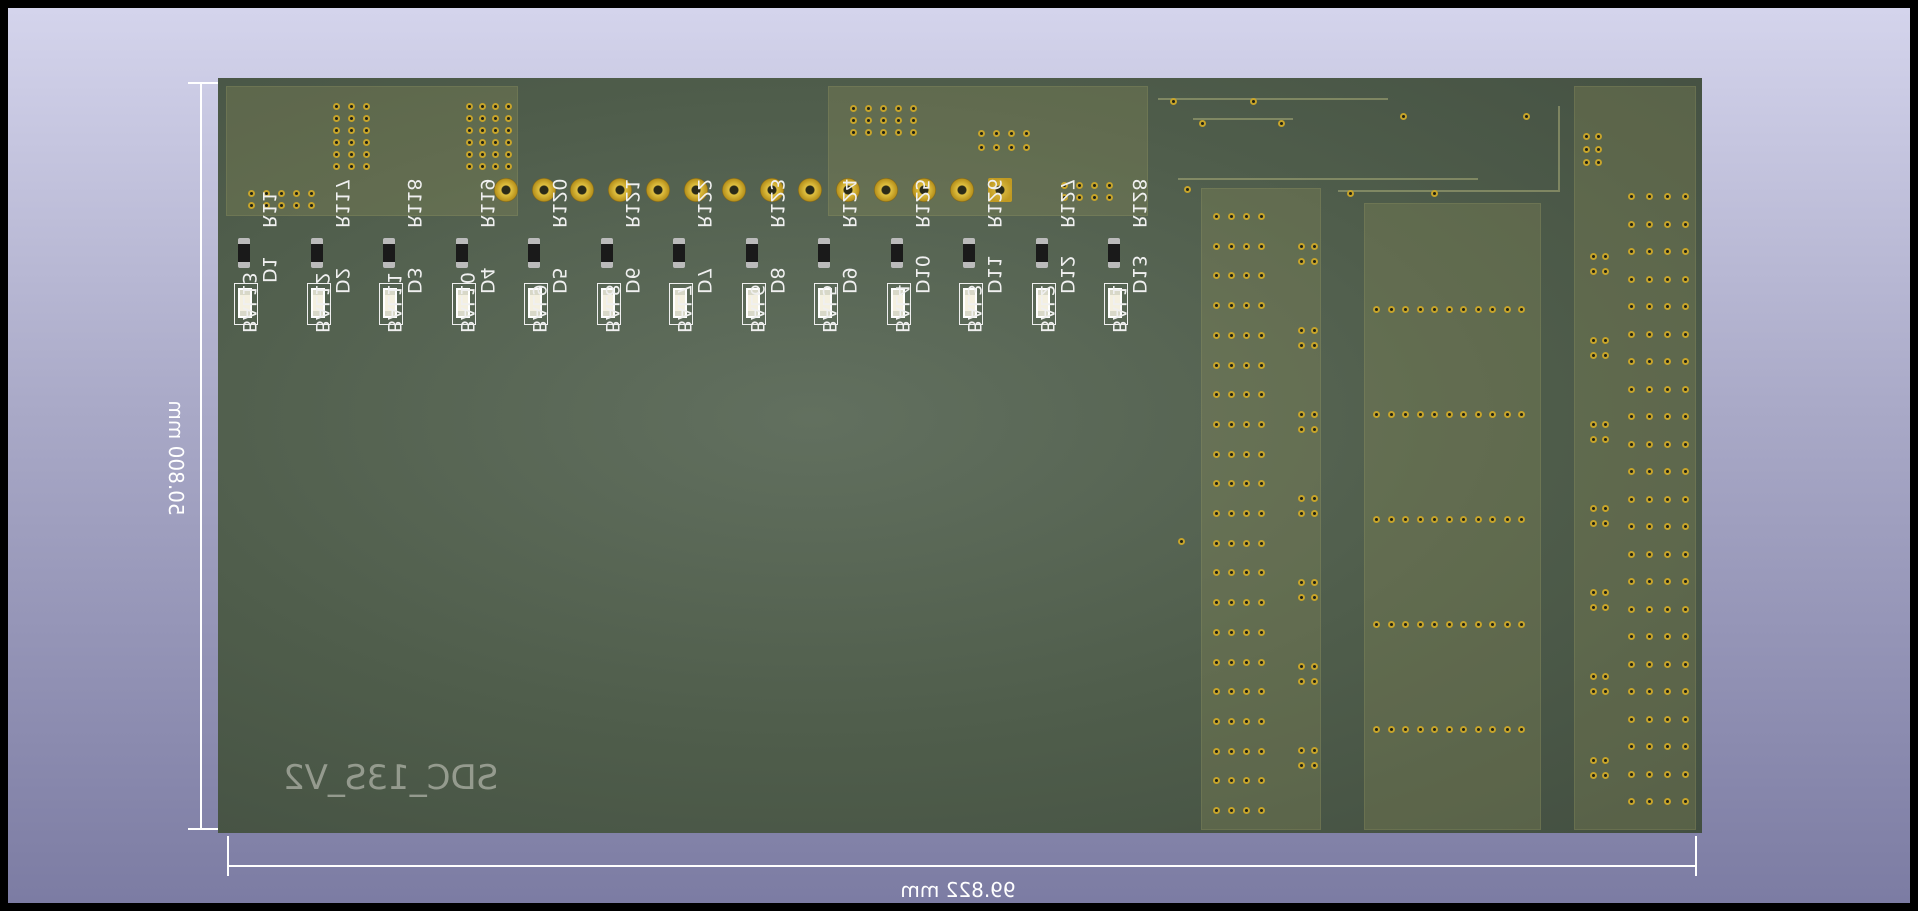  Describe the element at coordinates (611, 308) in the screenshot. I see `balance-channel-label: BAL8` at that location.